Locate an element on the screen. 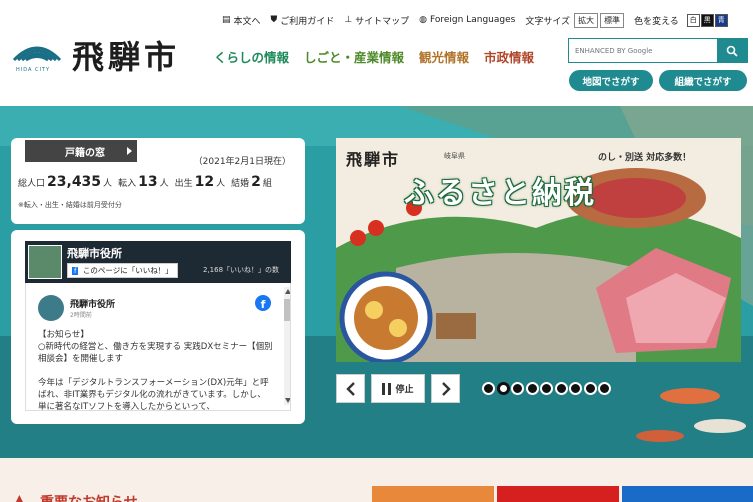 The height and width of the screenshot is (502, 753). scroll-down-icon is located at coordinates (287, 400).